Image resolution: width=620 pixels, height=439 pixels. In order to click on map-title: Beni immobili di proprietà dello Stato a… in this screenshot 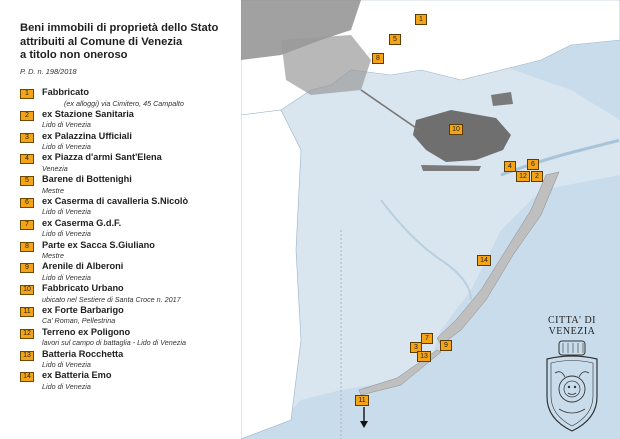, I will do `click(127, 42)`.